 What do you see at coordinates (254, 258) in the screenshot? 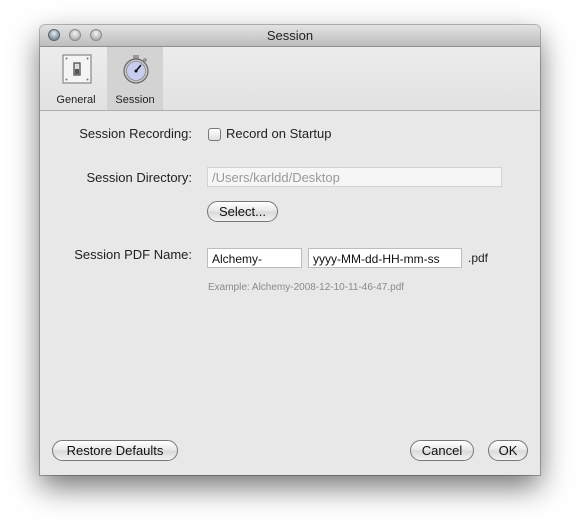
I see `pdf-prefix-field: Alchemy-` at bounding box center [254, 258].